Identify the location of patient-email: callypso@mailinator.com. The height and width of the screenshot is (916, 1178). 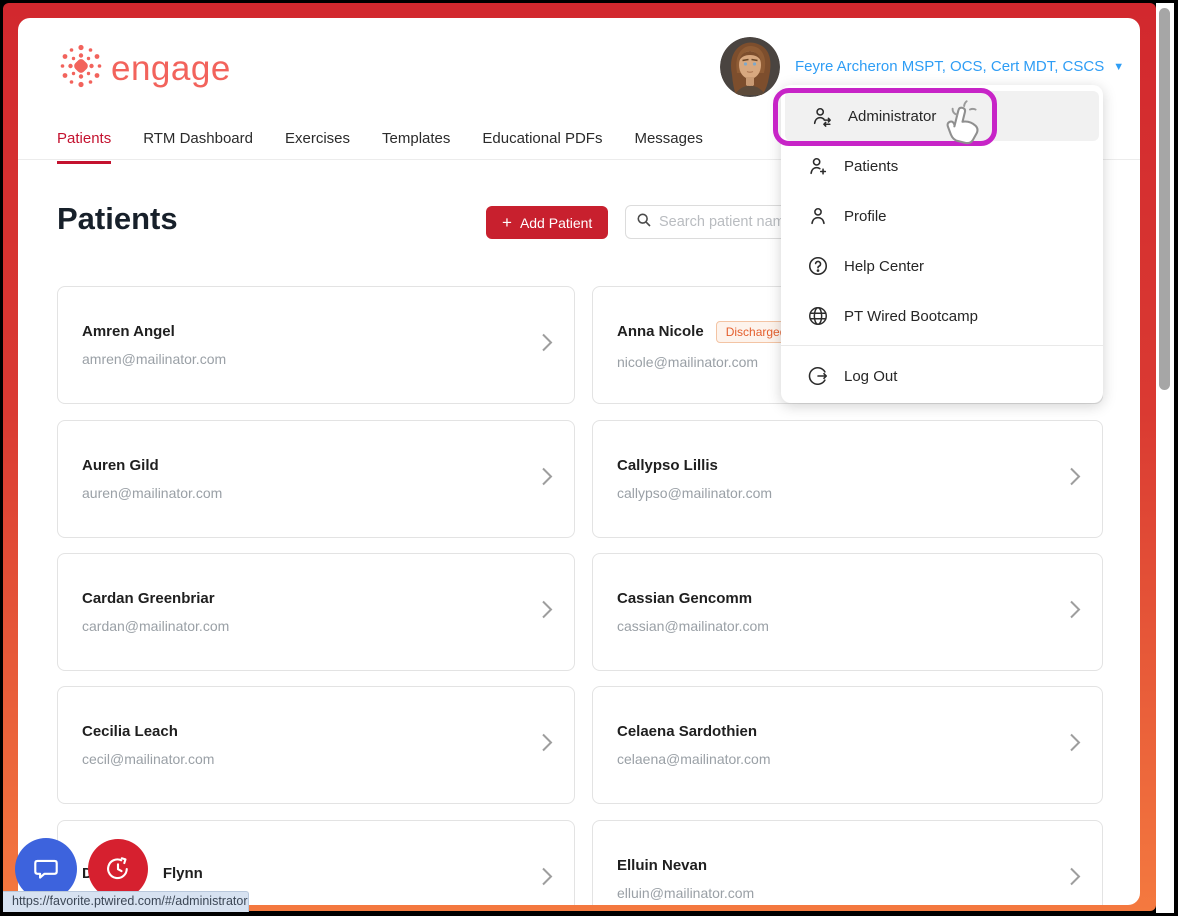
(695, 493).